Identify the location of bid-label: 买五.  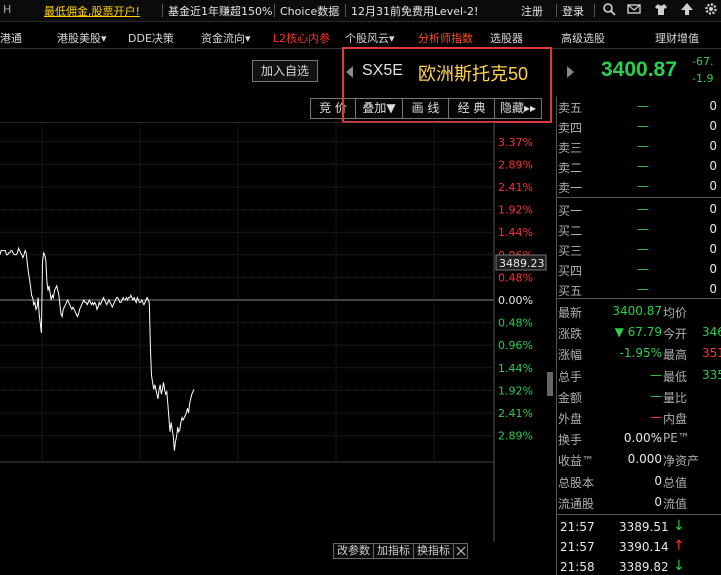
(570, 291).